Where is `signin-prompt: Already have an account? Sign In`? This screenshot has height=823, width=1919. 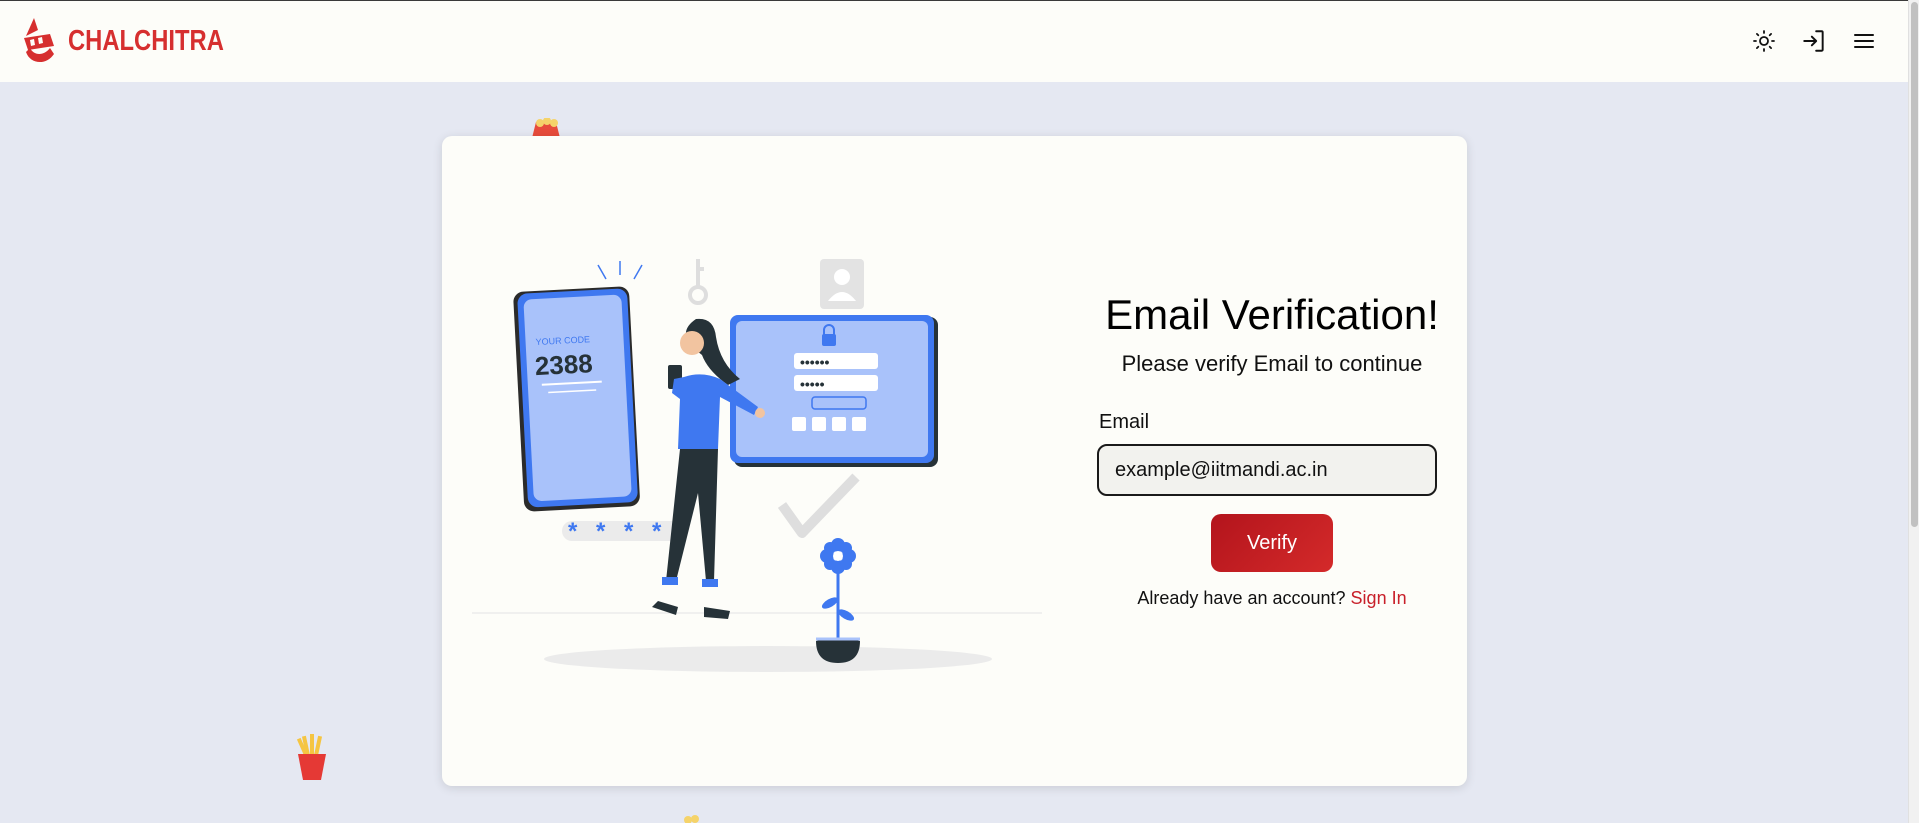 signin-prompt: Already have an account? Sign In is located at coordinates (1272, 598).